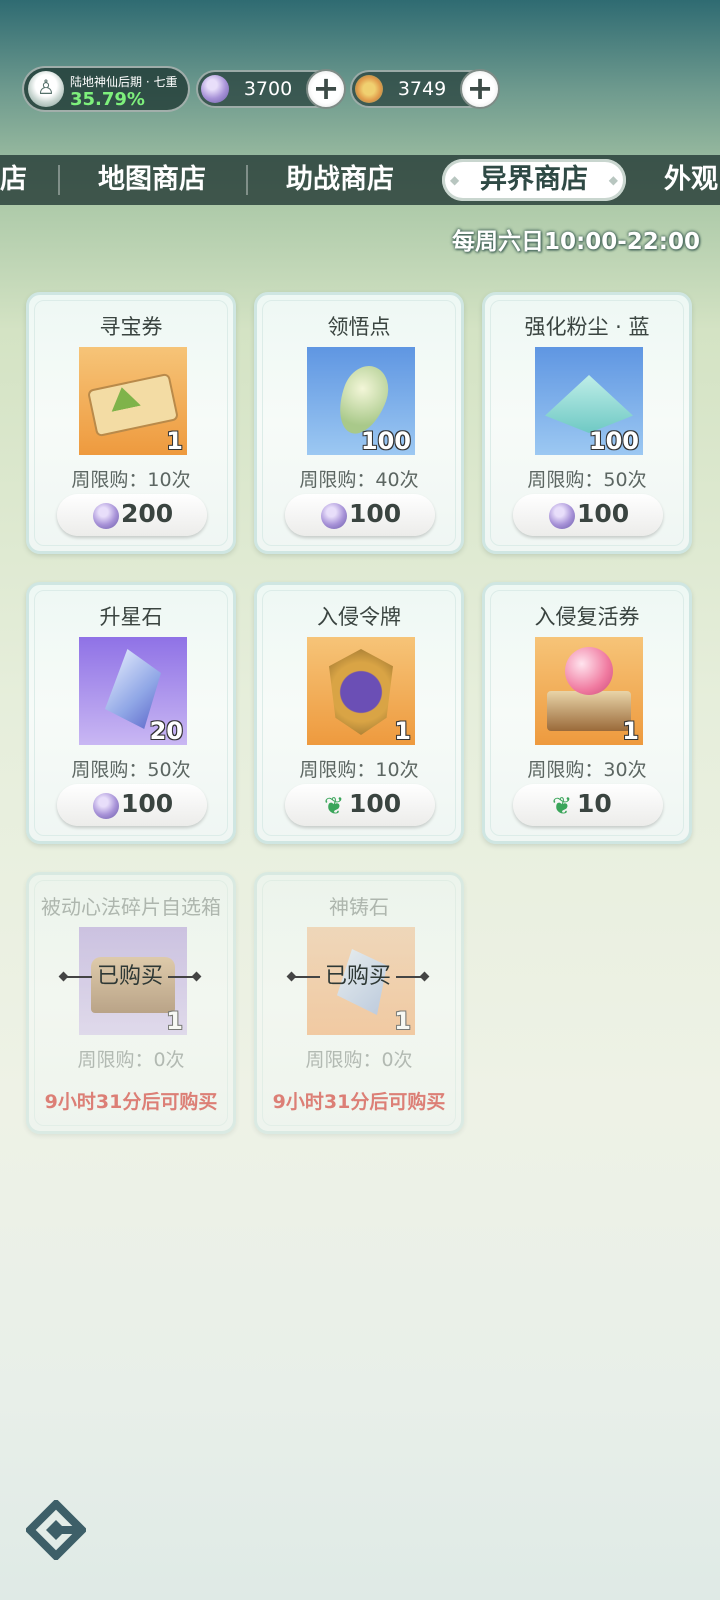 This screenshot has height=1600, width=720. Describe the element at coordinates (359, 617) in the screenshot. I see `item-name: 入侵令牌` at that location.